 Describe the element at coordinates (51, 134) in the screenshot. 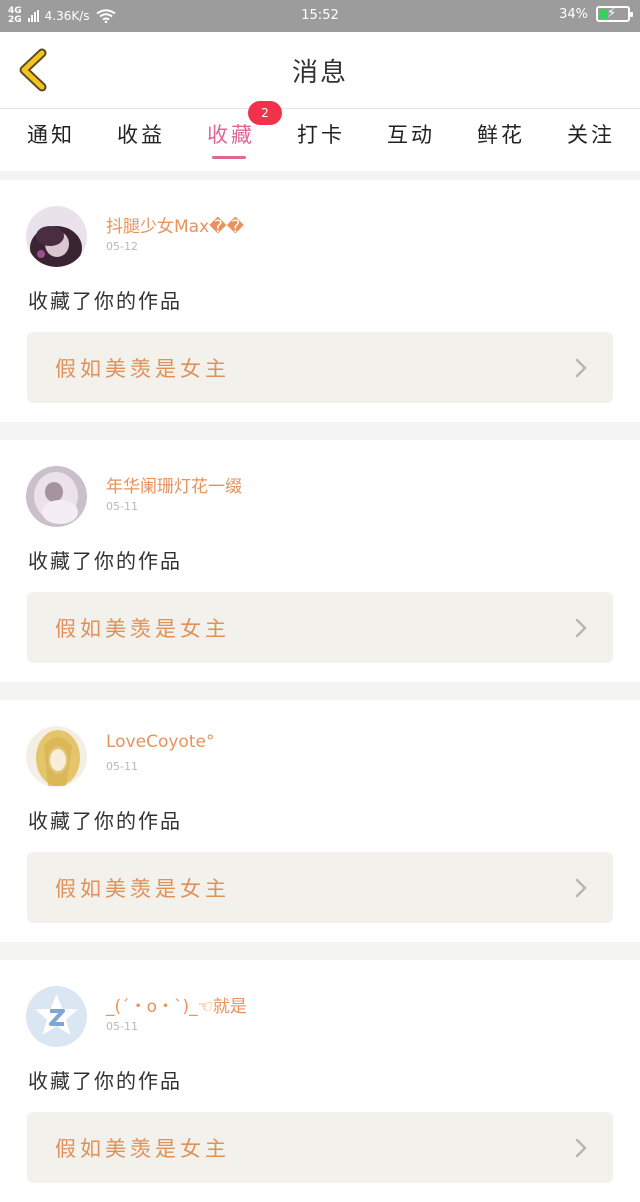

I see `tab-notifications: 通知` at that location.